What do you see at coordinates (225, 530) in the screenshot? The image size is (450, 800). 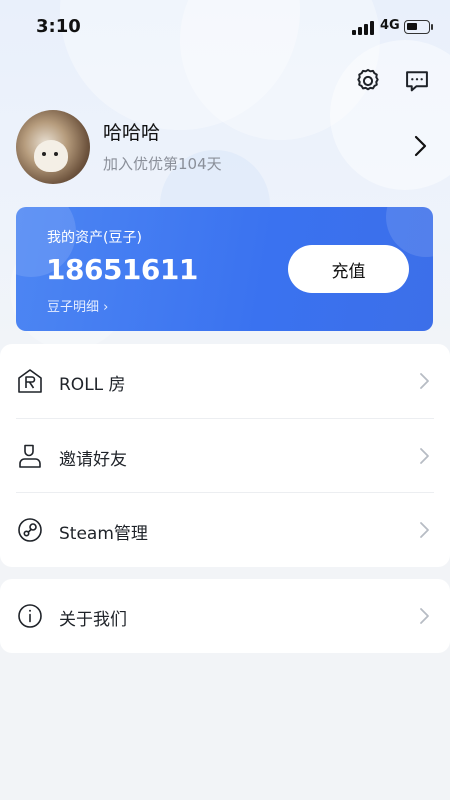 I see `menu-item-steam-management: Steam管理` at bounding box center [225, 530].